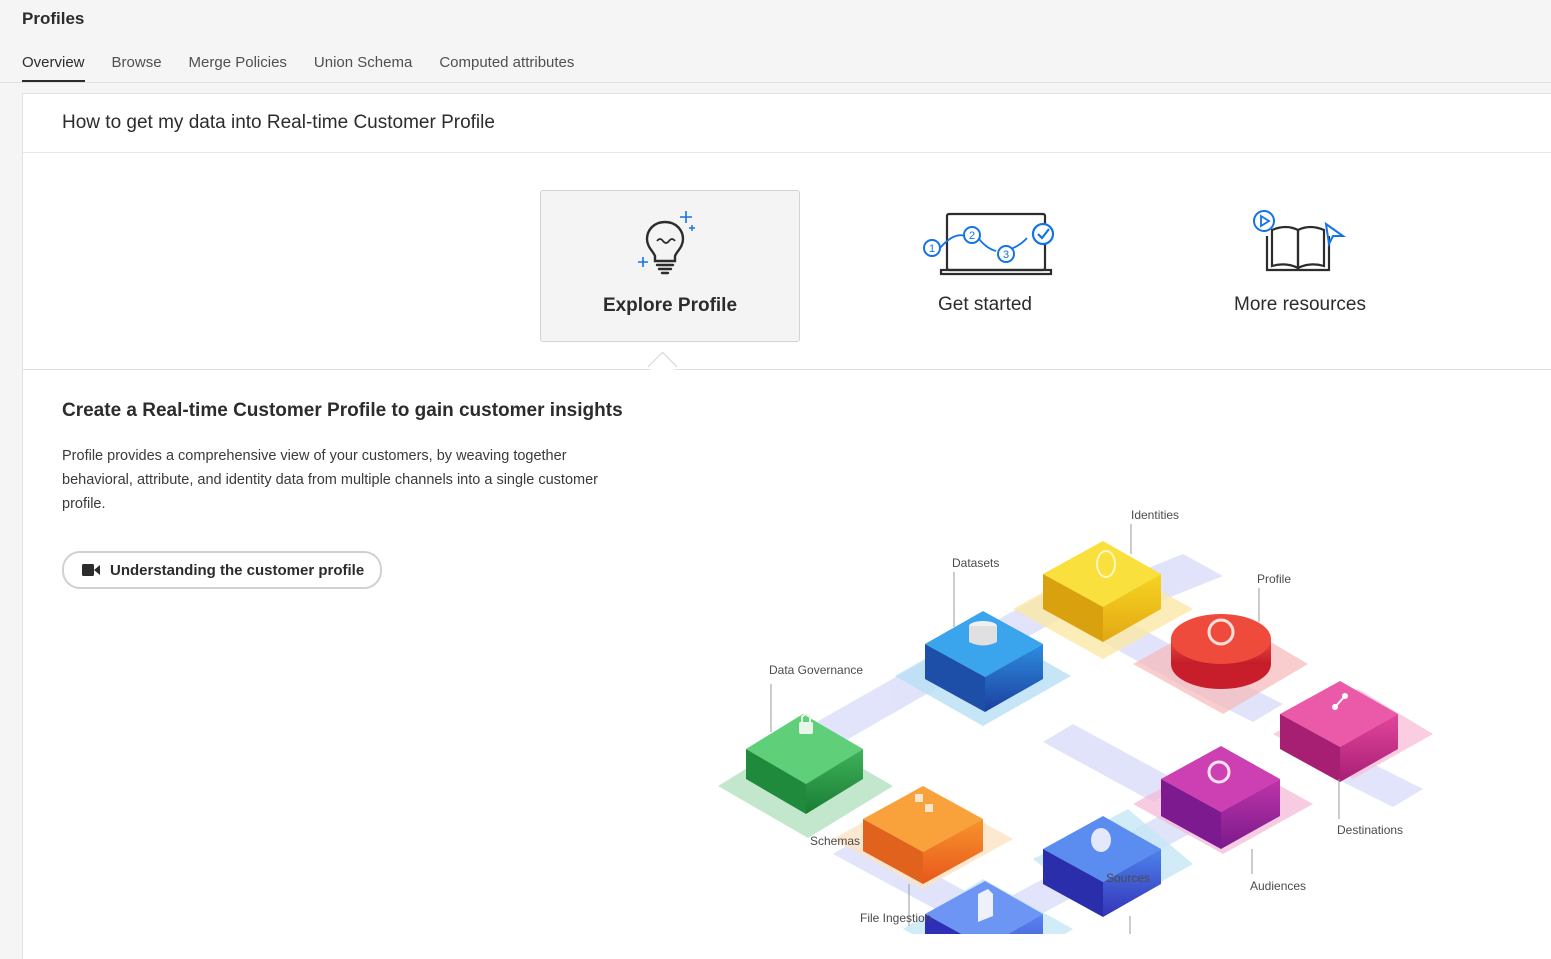  Describe the element at coordinates (53, 68) in the screenshot. I see `tab-overview: Overview` at that location.